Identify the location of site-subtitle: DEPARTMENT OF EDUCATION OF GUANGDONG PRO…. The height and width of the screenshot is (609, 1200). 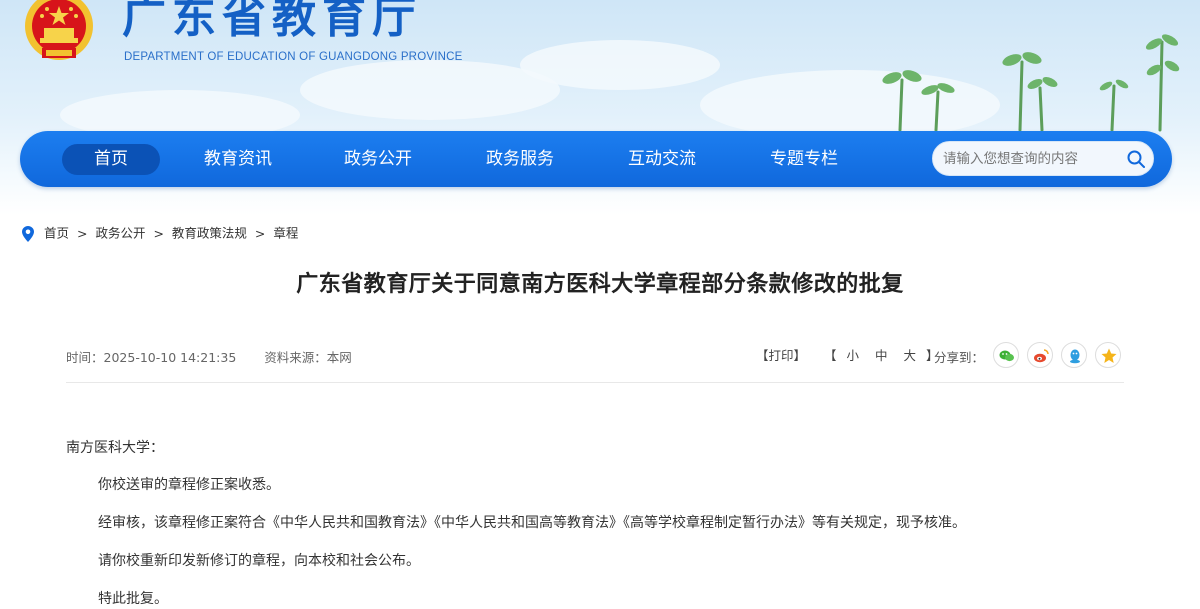
(293, 57).